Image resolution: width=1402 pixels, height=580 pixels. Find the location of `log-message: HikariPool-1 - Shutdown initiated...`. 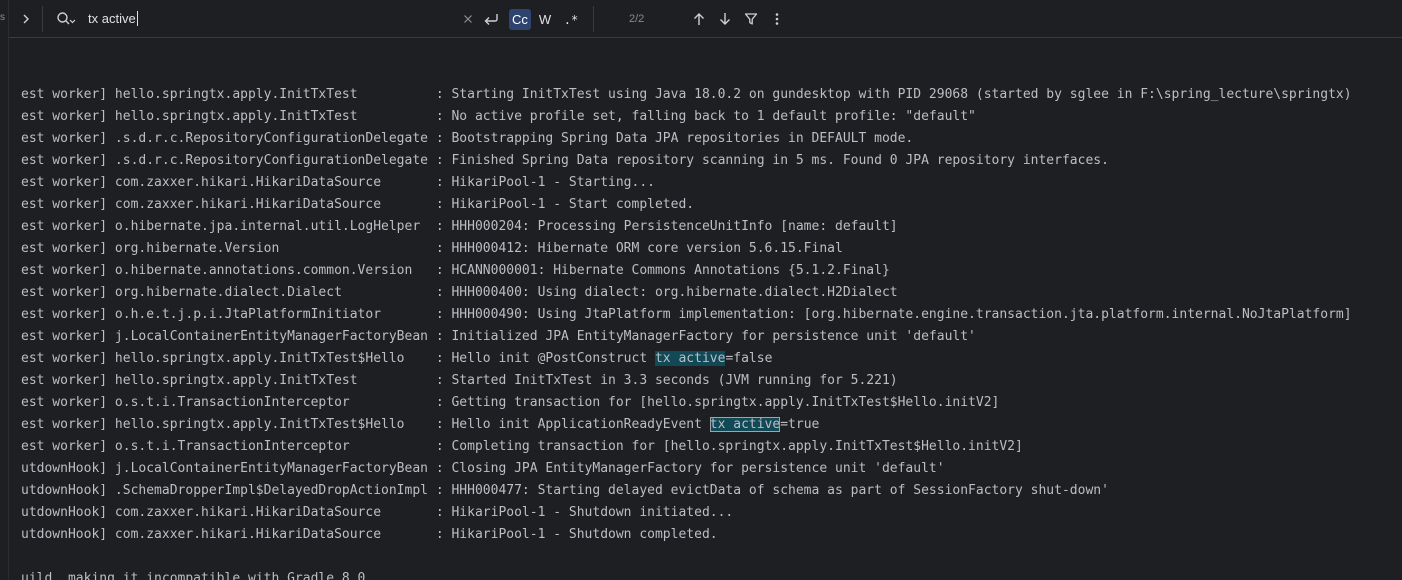

log-message: HikariPool-1 - Shutdown initiated... is located at coordinates (592, 512).